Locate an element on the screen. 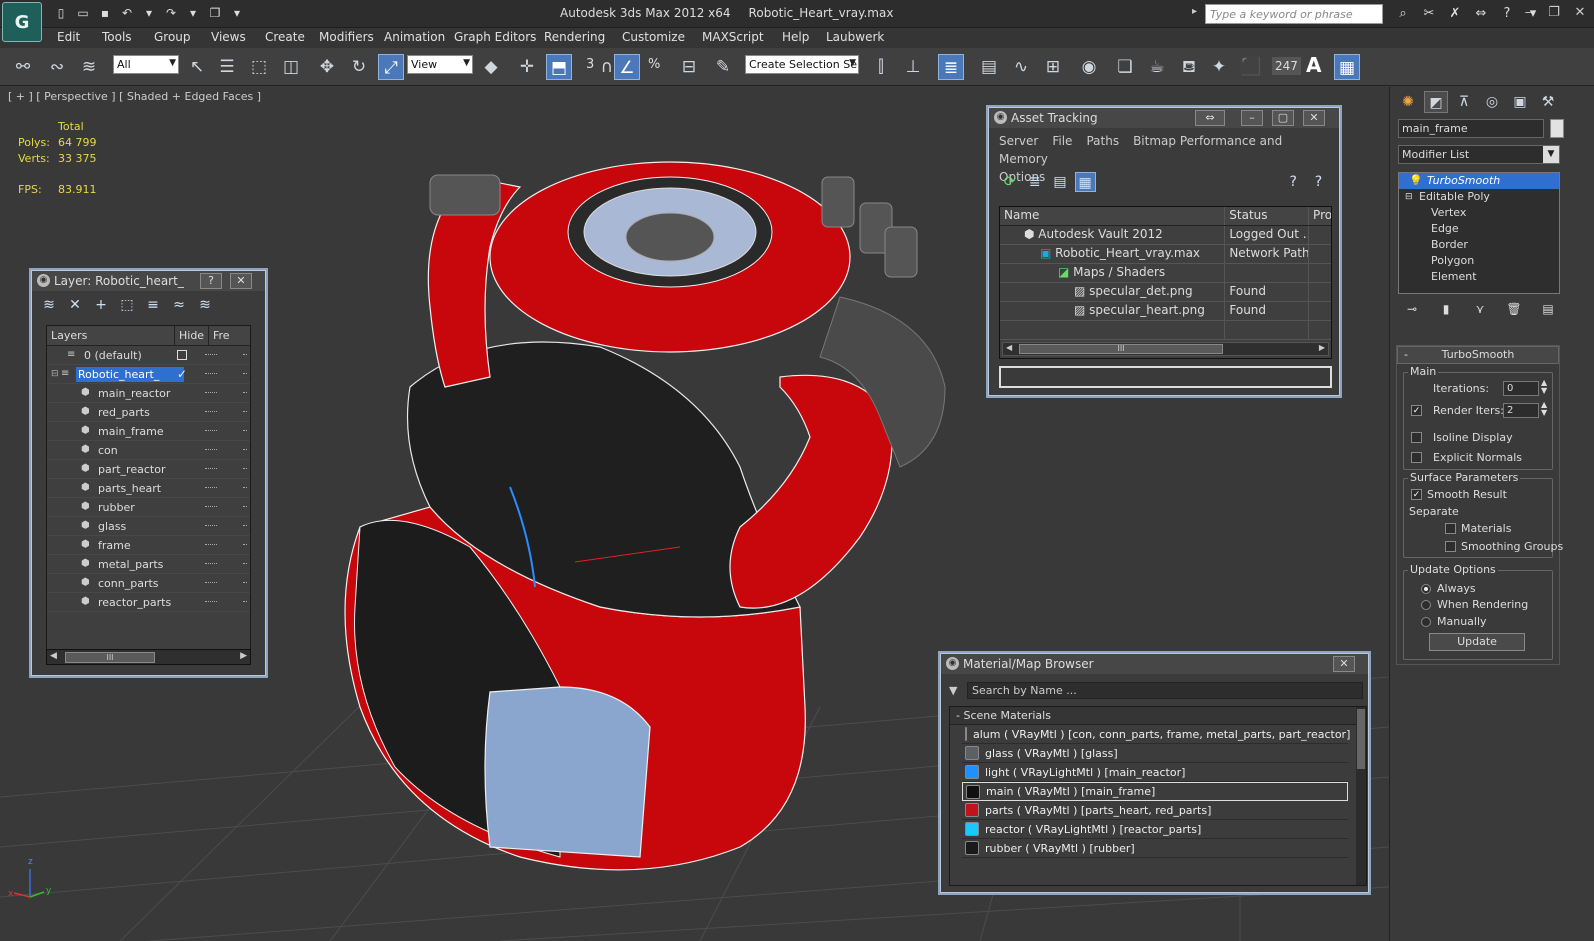 The image size is (1594, 941). hide-all-layers-icon: ≈ is located at coordinates (179, 305).